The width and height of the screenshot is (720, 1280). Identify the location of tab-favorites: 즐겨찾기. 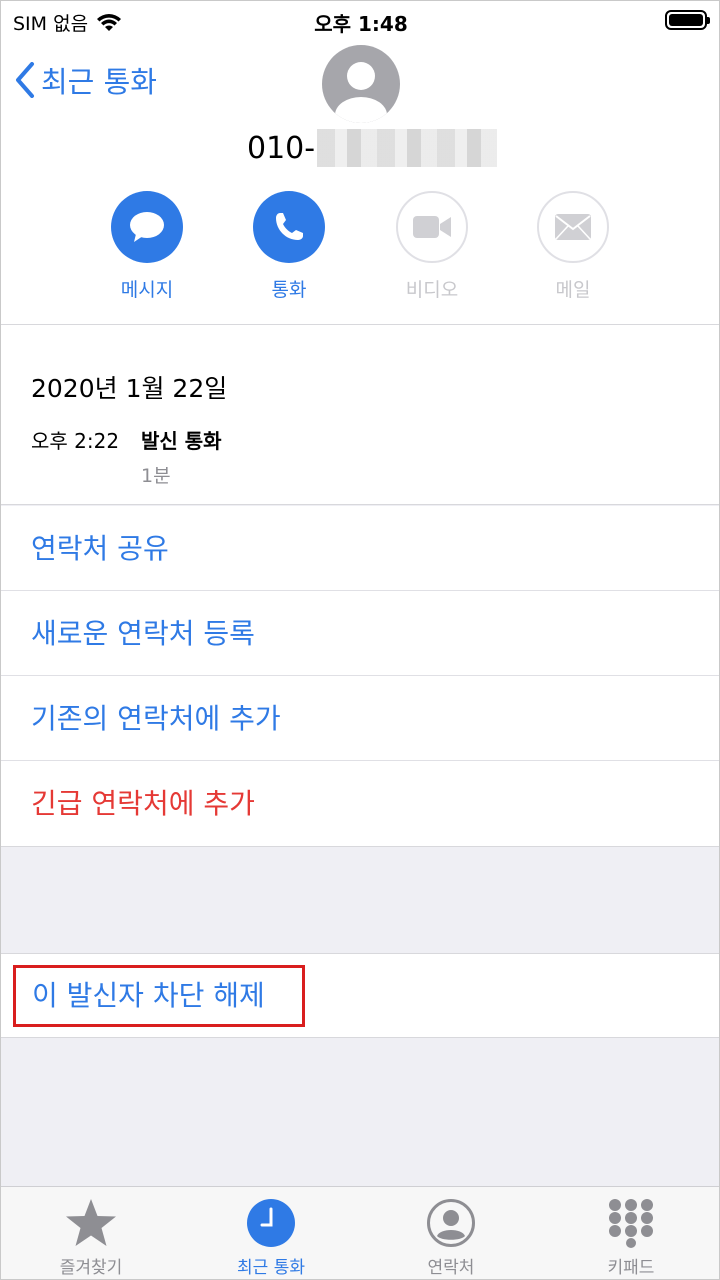
(91, 1236).